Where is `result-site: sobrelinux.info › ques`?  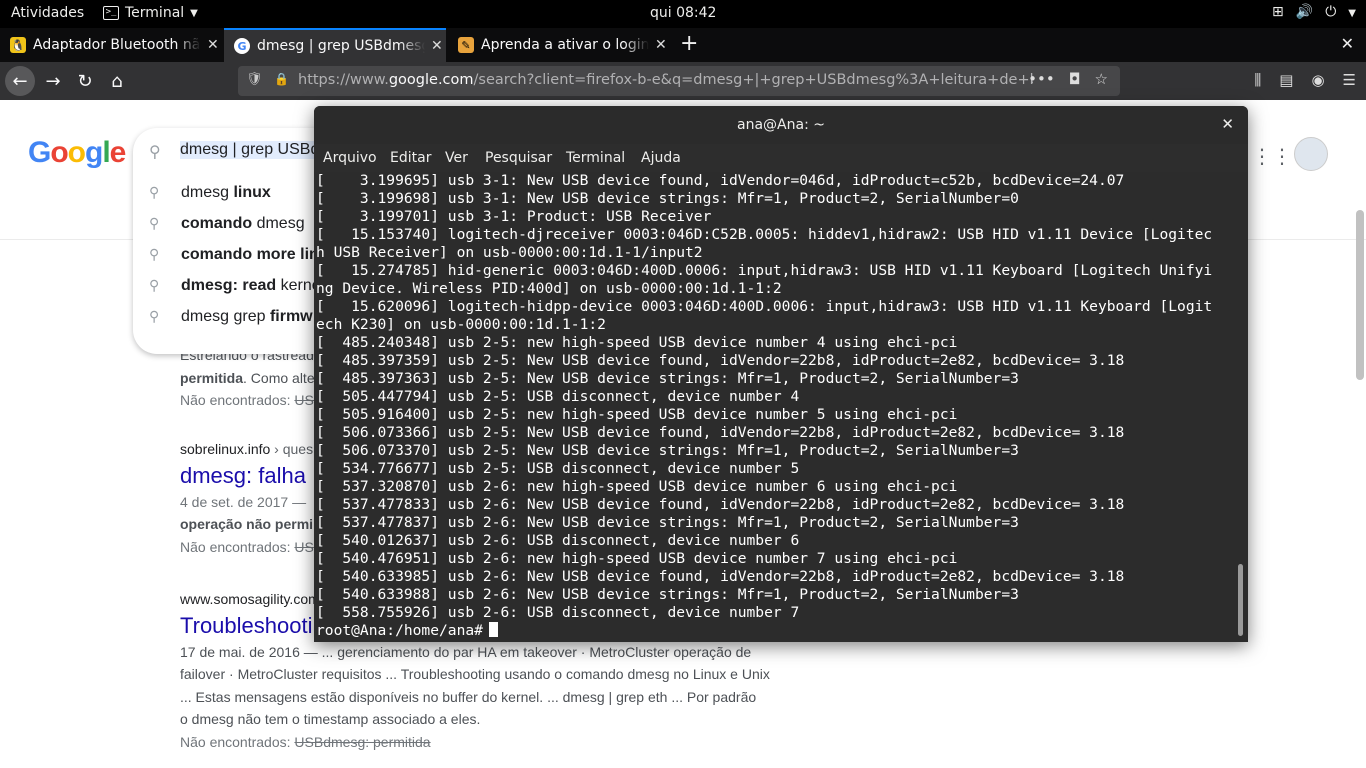
result-site: sobrelinux.info › ques is located at coordinates (247, 449).